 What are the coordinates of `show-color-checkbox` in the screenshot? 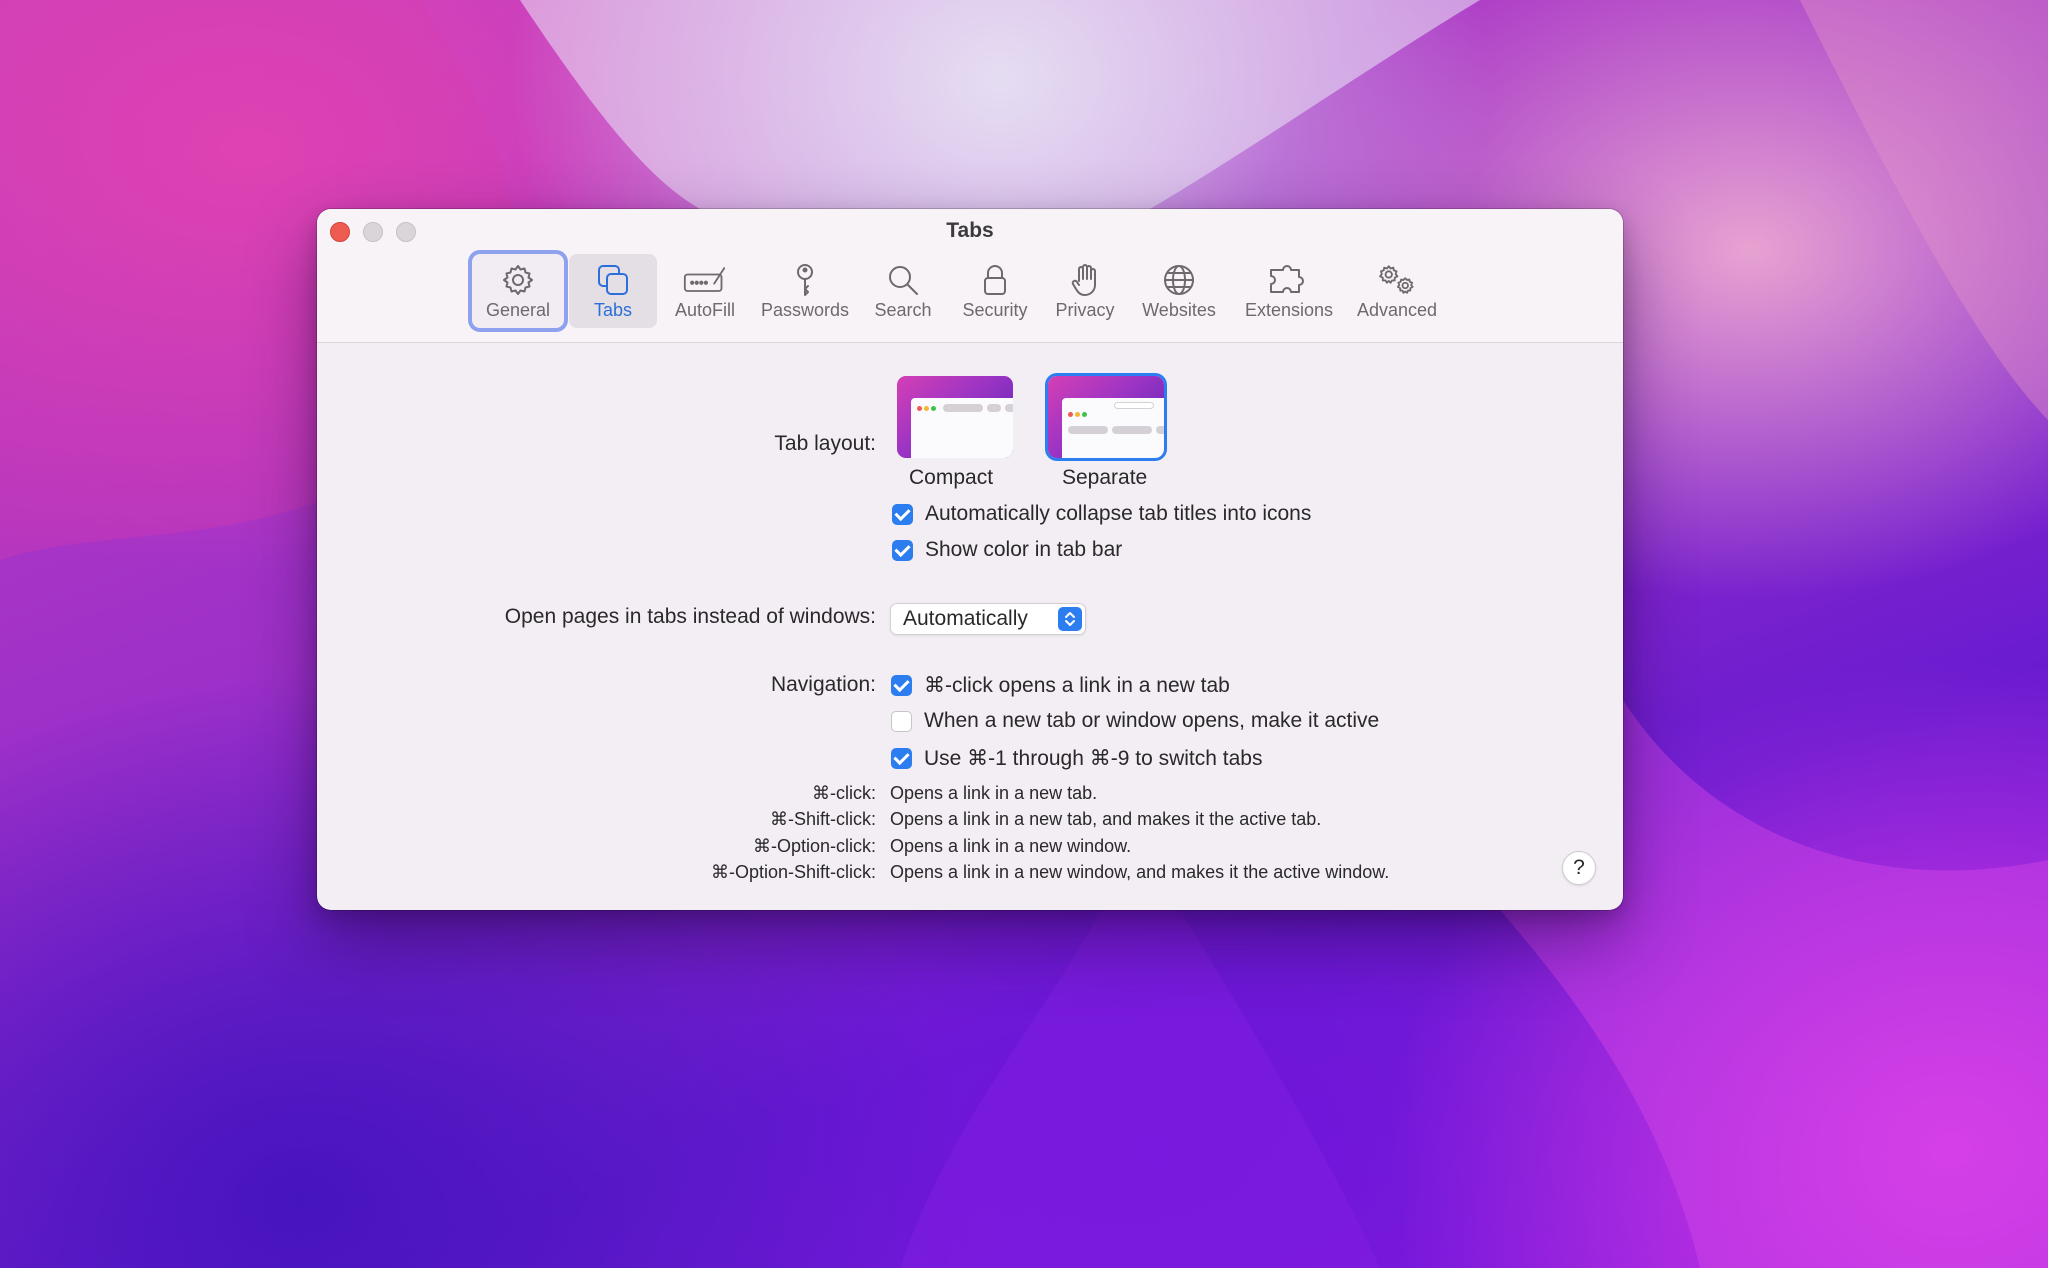 It's located at (902, 550).